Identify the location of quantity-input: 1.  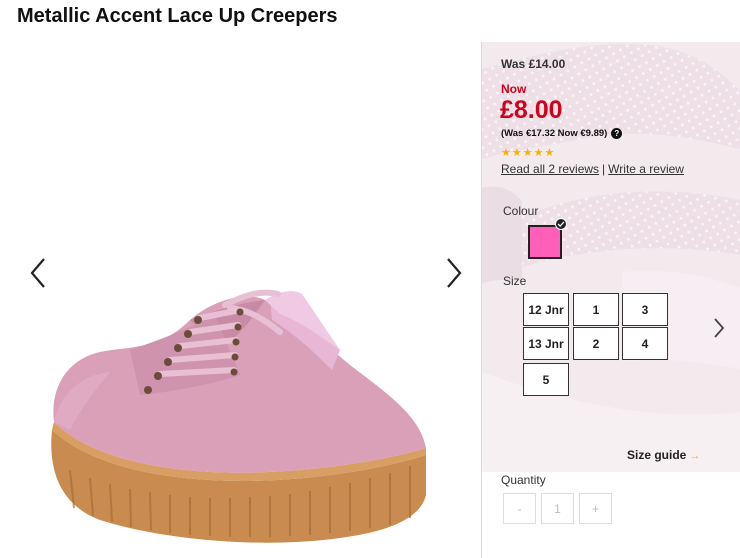
(557, 508).